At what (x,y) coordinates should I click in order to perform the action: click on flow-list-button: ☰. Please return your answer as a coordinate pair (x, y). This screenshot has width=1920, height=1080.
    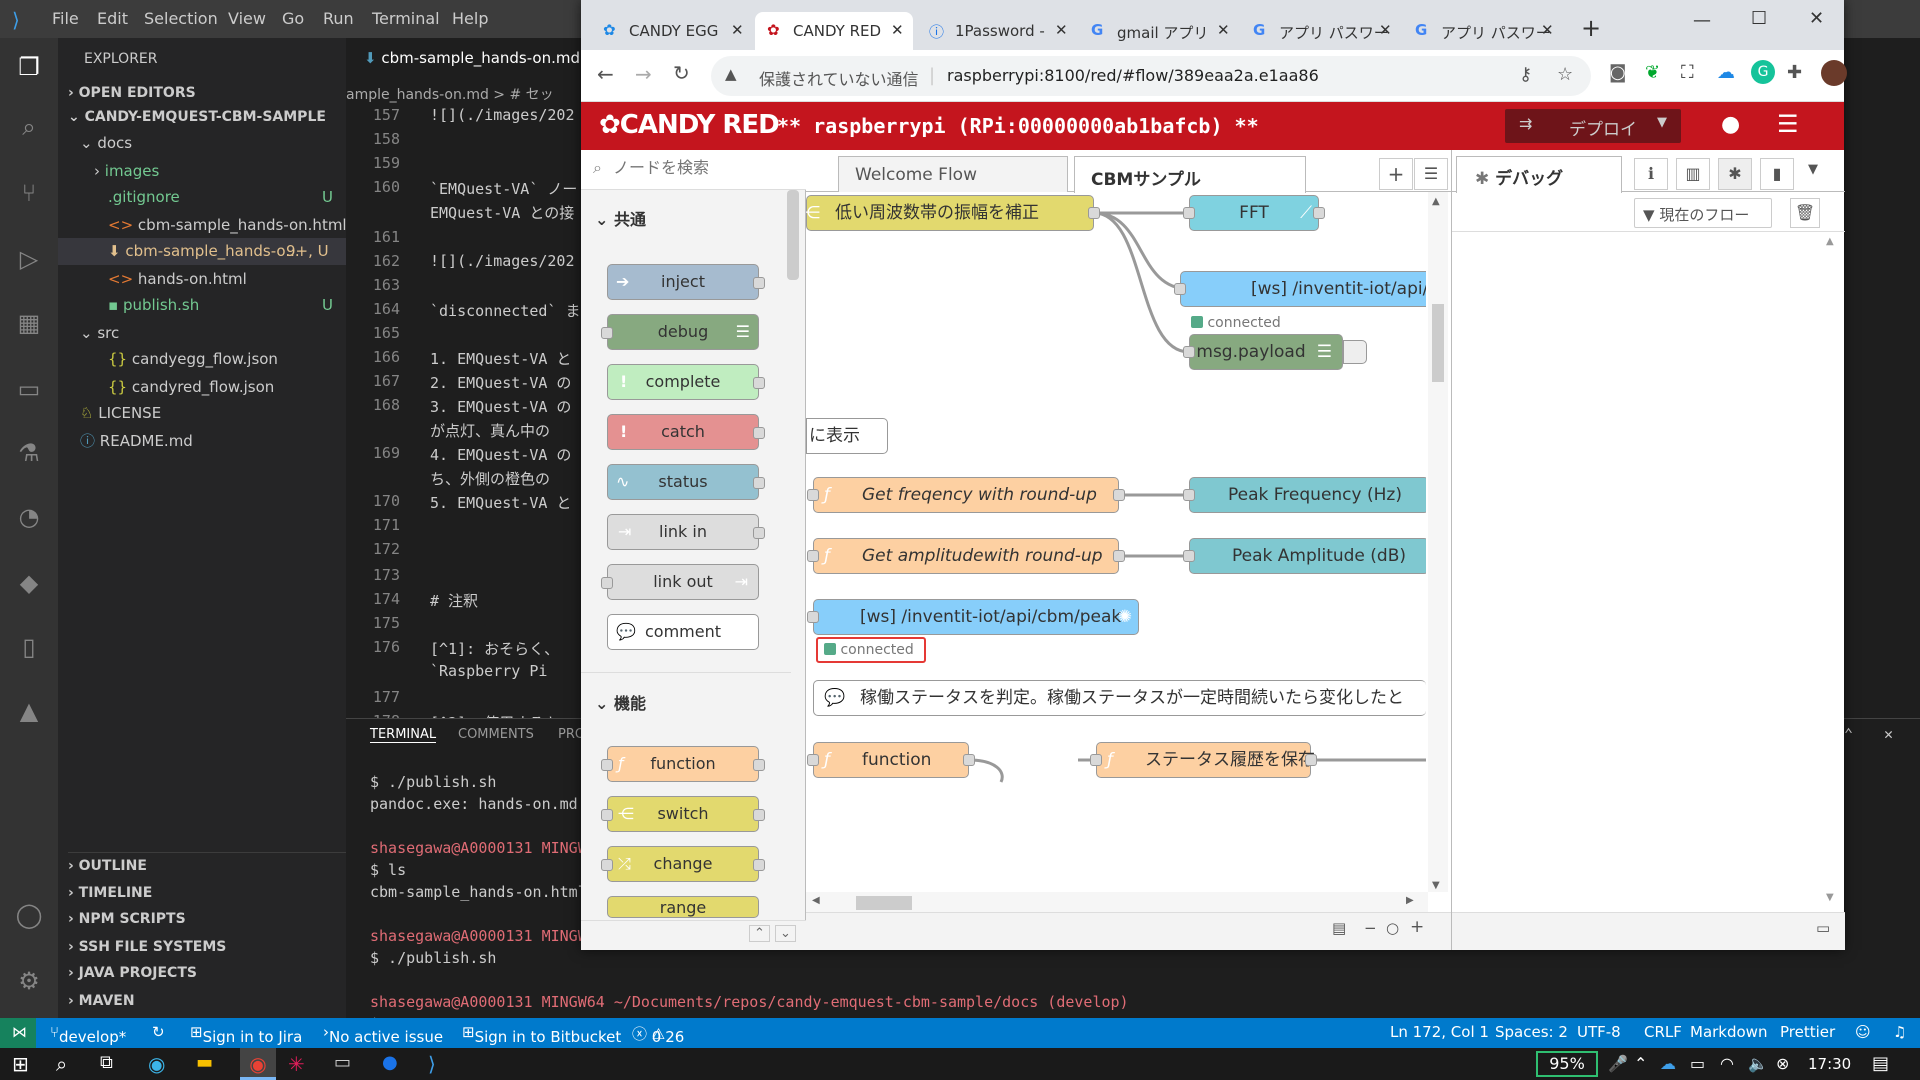
    Looking at the image, I should click on (1431, 174).